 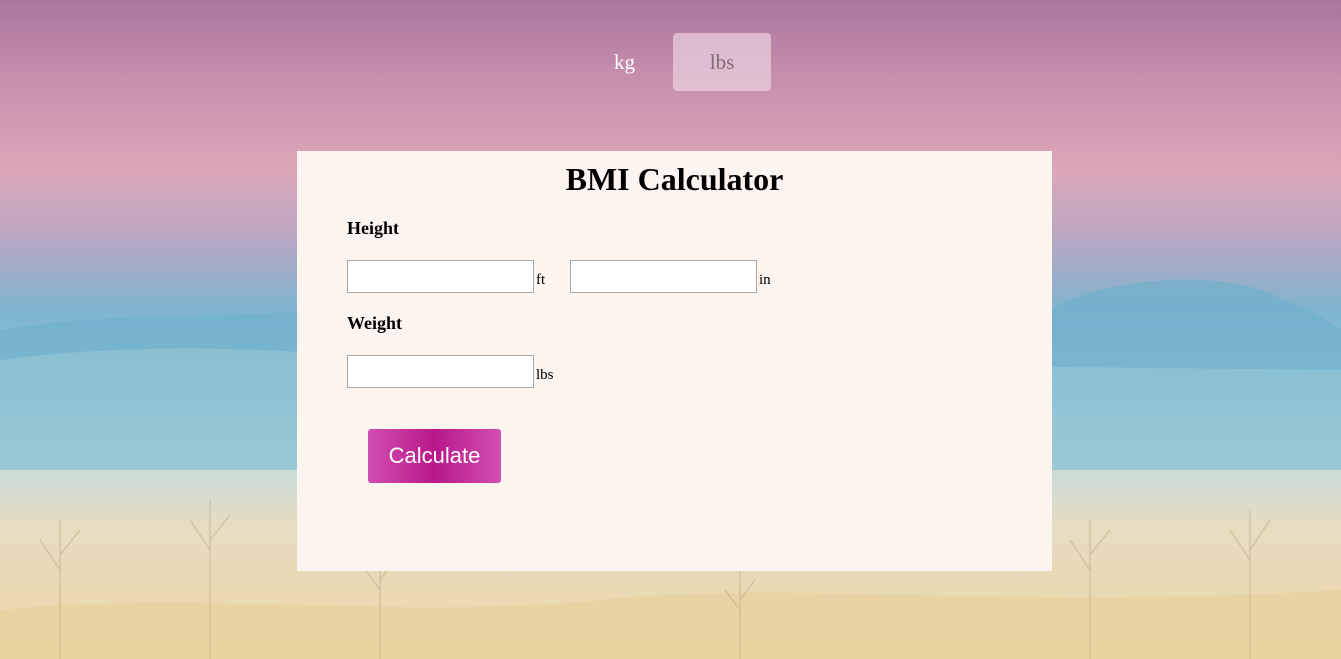 What do you see at coordinates (765, 280) in the screenshot?
I see `inches-unit-label: in` at bounding box center [765, 280].